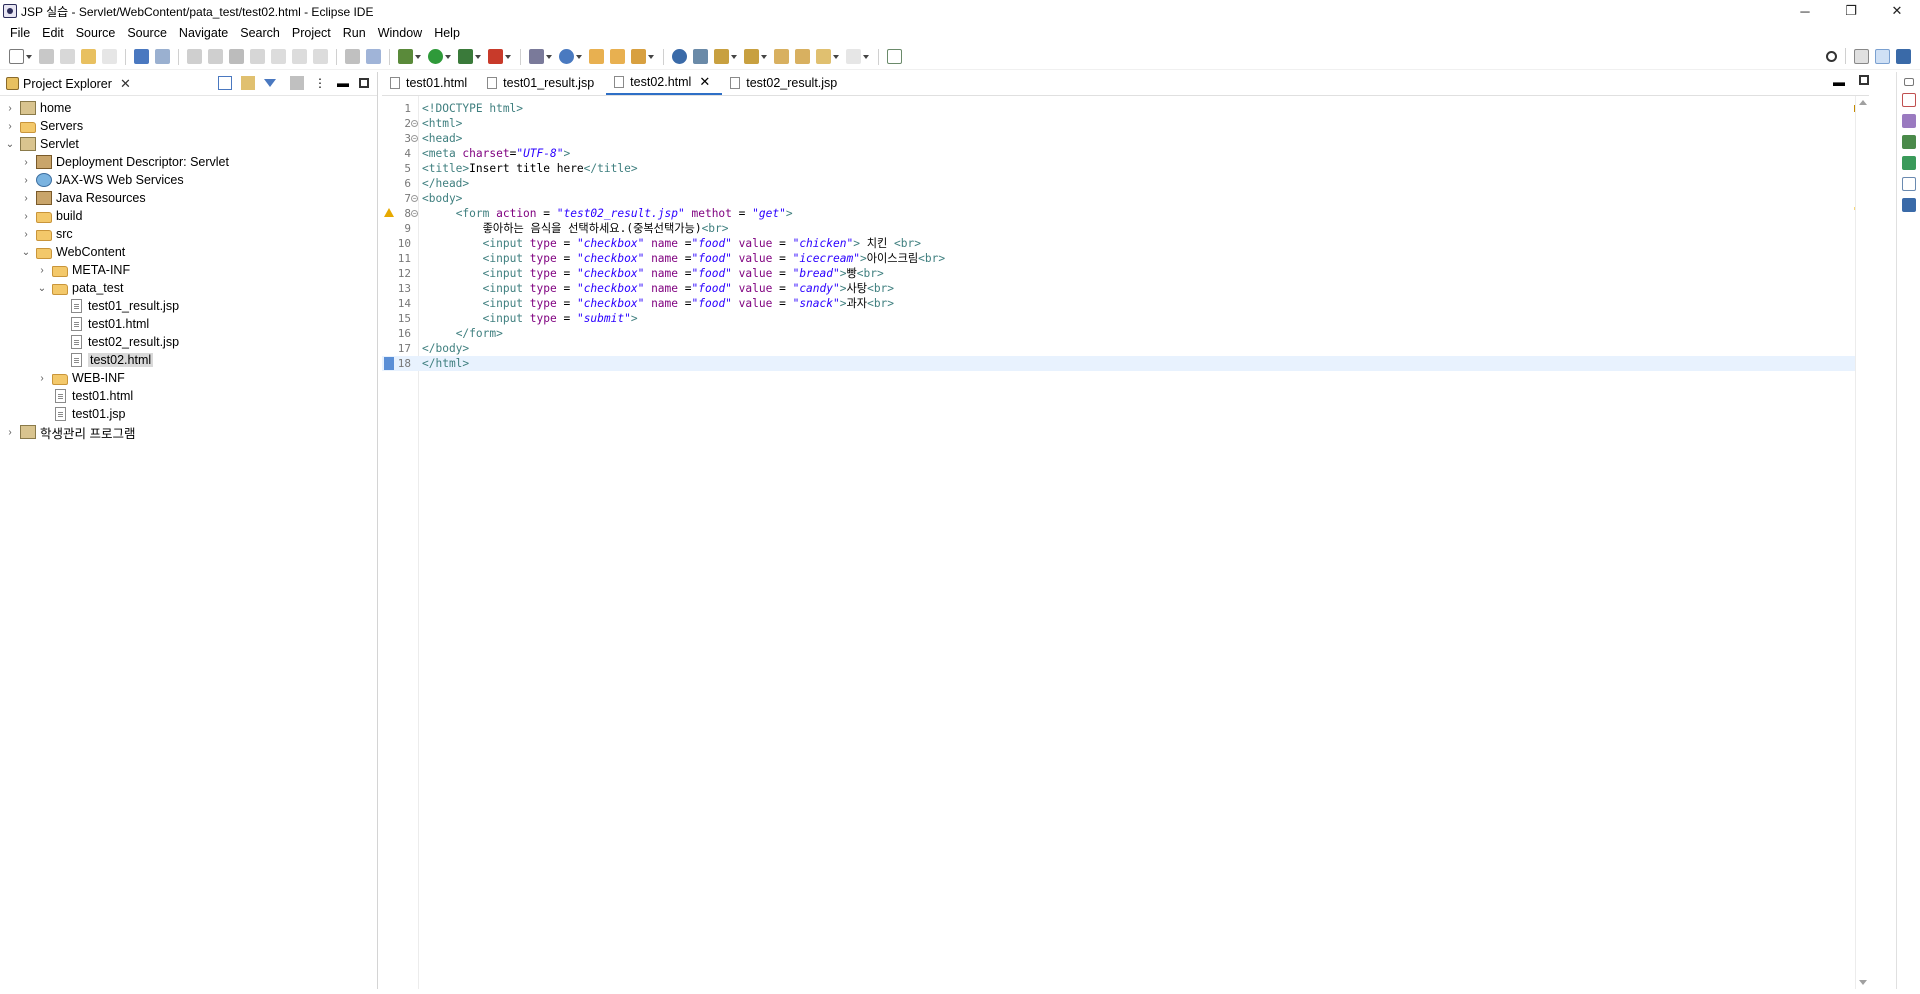  Describe the element at coordinates (1125, 228) in the screenshot. I see `code-line: 9 좋아하는 음식을 선택하세요.(중복선택가능)<br>` at that location.